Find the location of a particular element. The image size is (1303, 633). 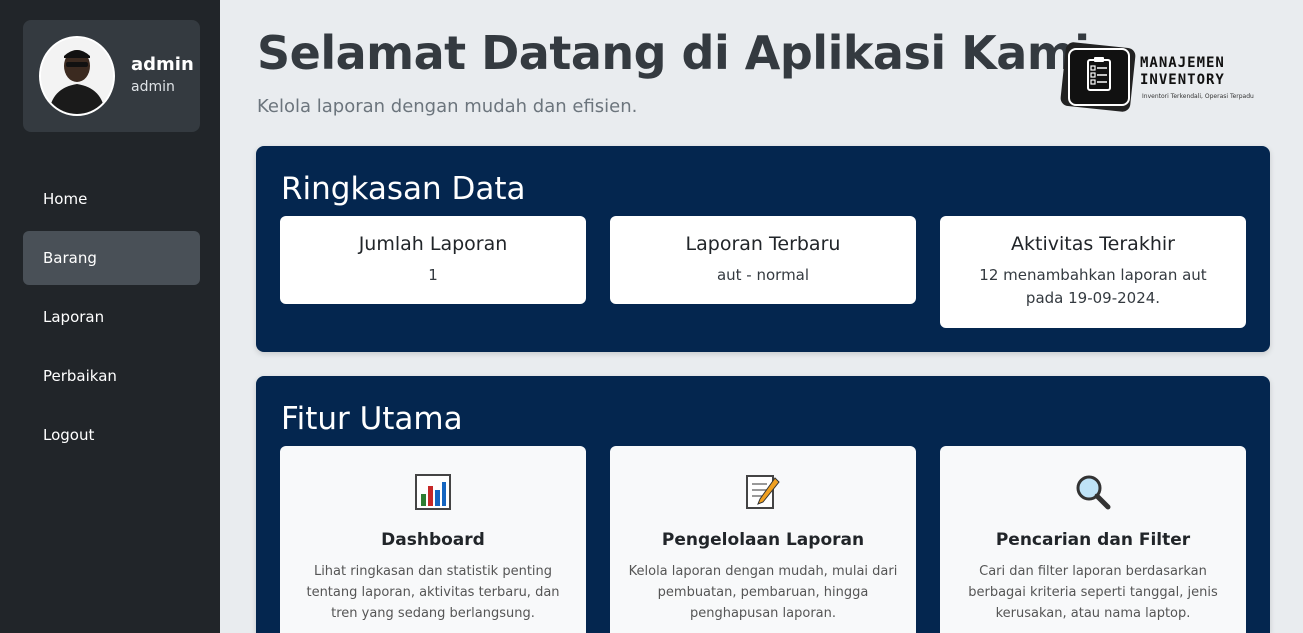

nav-item-laporan: Laporan is located at coordinates (111, 317).